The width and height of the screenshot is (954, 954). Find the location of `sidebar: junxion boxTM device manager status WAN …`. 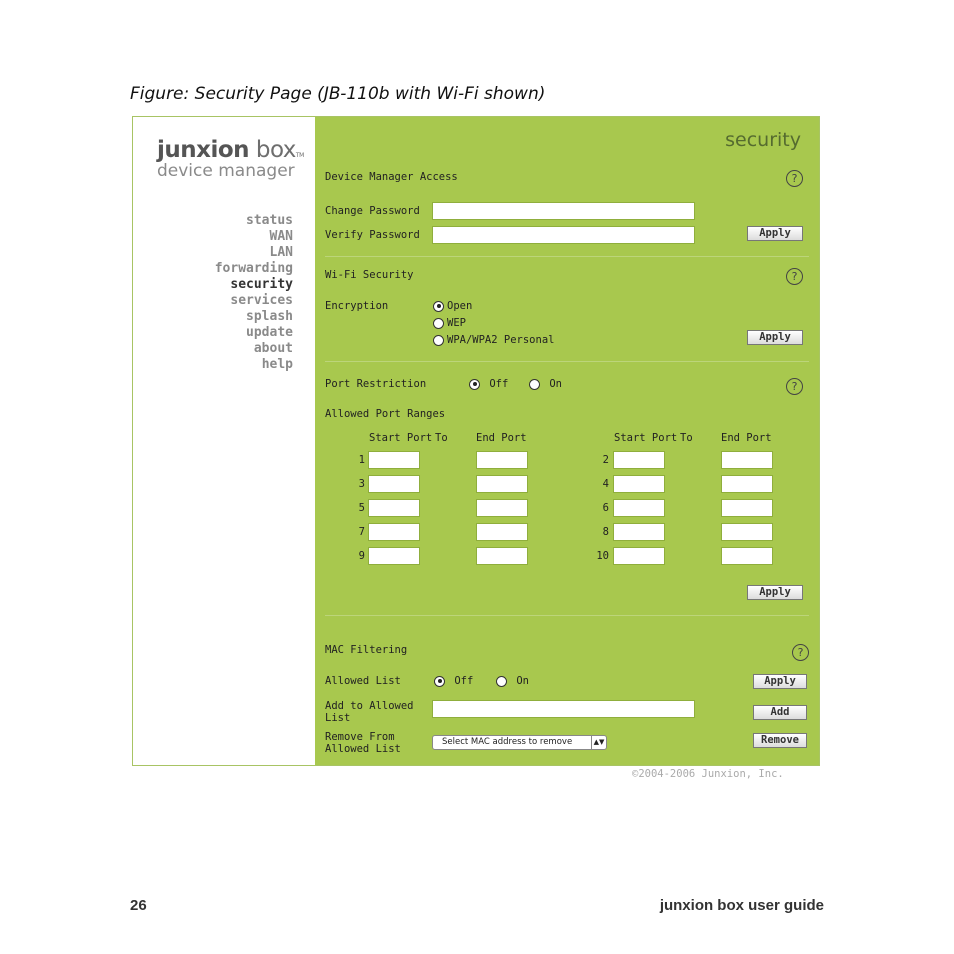

sidebar: junxion boxTM device manager status WAN … is located at coordinates (224, 441).